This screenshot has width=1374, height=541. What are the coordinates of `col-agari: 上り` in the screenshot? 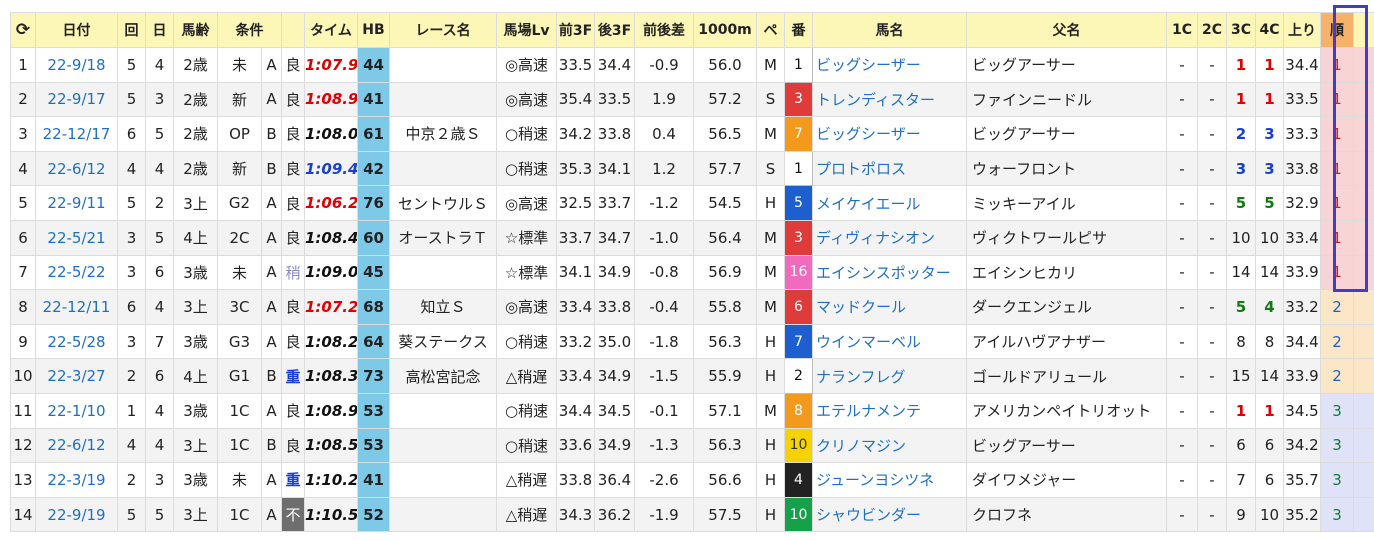 It's located at (1302, 30).